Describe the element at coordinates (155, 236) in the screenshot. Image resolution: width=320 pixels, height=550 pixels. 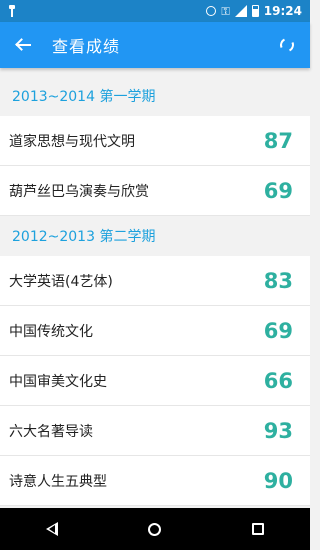
I see `semester-header: 2012~2013 第二学期` at that location.